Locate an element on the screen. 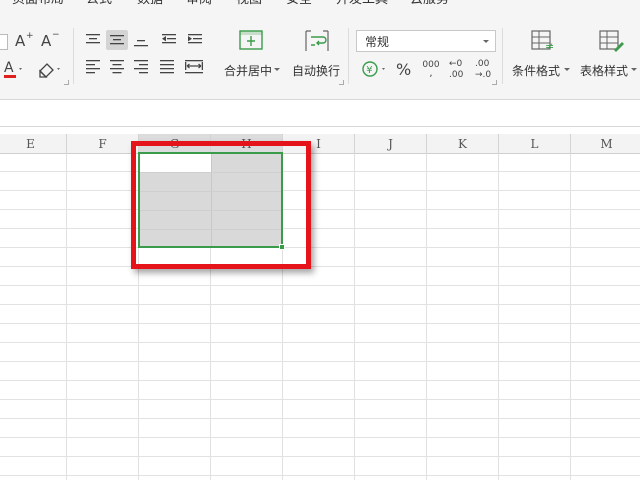  column-header-e: E is located at coordinates (33, 144).